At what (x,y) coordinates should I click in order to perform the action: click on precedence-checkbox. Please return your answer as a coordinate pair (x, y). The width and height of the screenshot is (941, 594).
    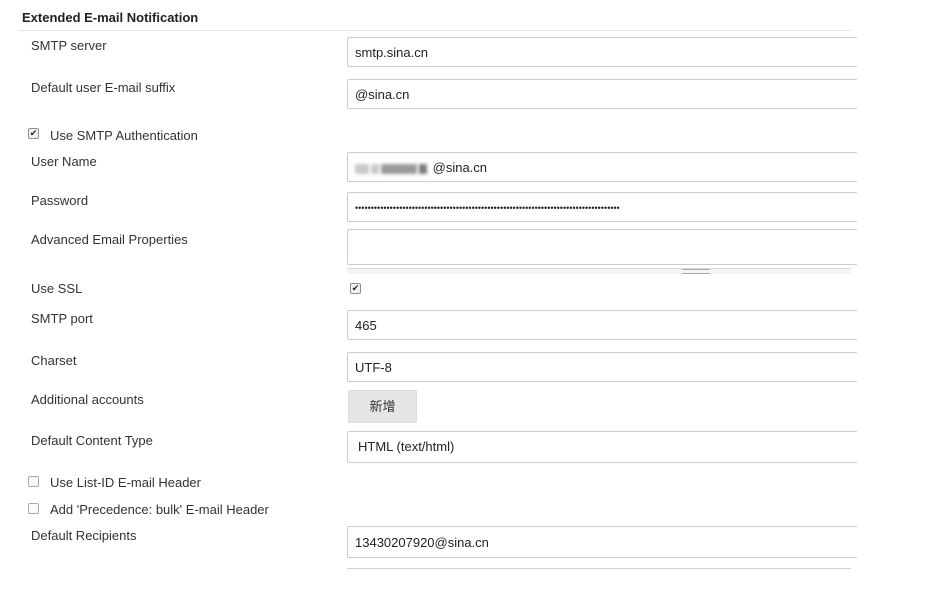
    Looking at the image, I should click on (33, 508).